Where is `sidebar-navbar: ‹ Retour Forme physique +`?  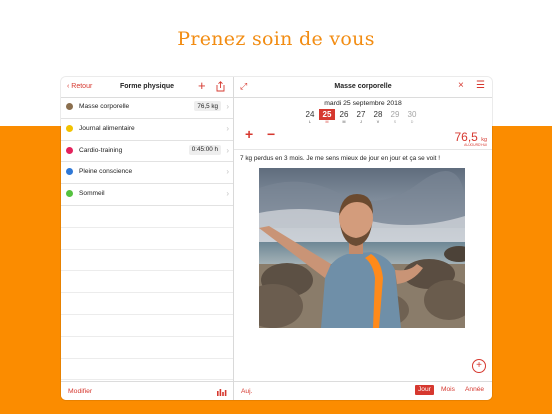
sidebar-navbar: ‹ Retour Forme physique + is located at coordinates (147, 87).